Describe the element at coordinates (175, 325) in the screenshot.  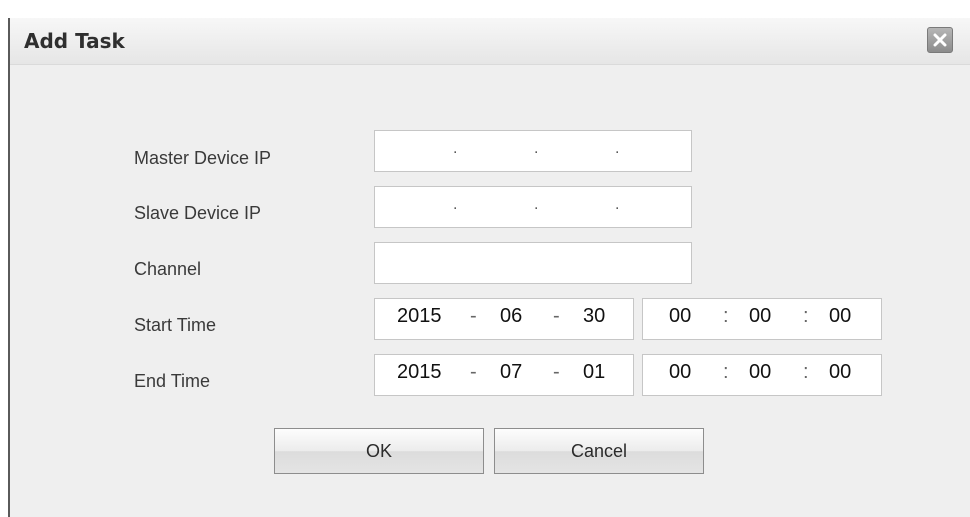
I see `start-time-label: Start Time` at that location.